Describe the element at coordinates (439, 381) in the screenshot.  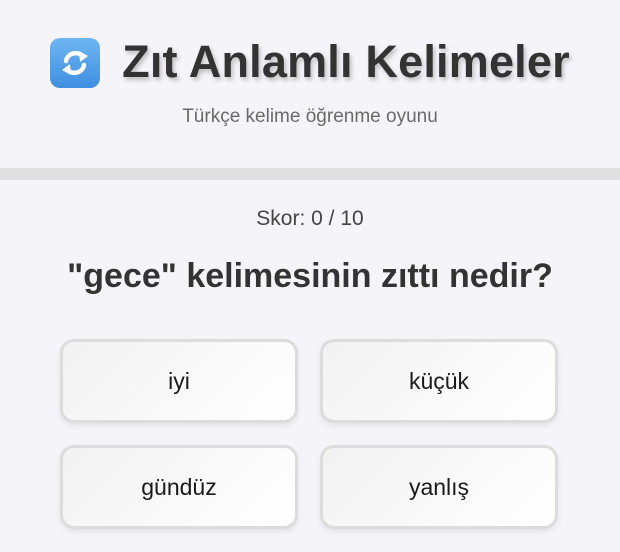
I see `answer-option-button: küçük` at that location.